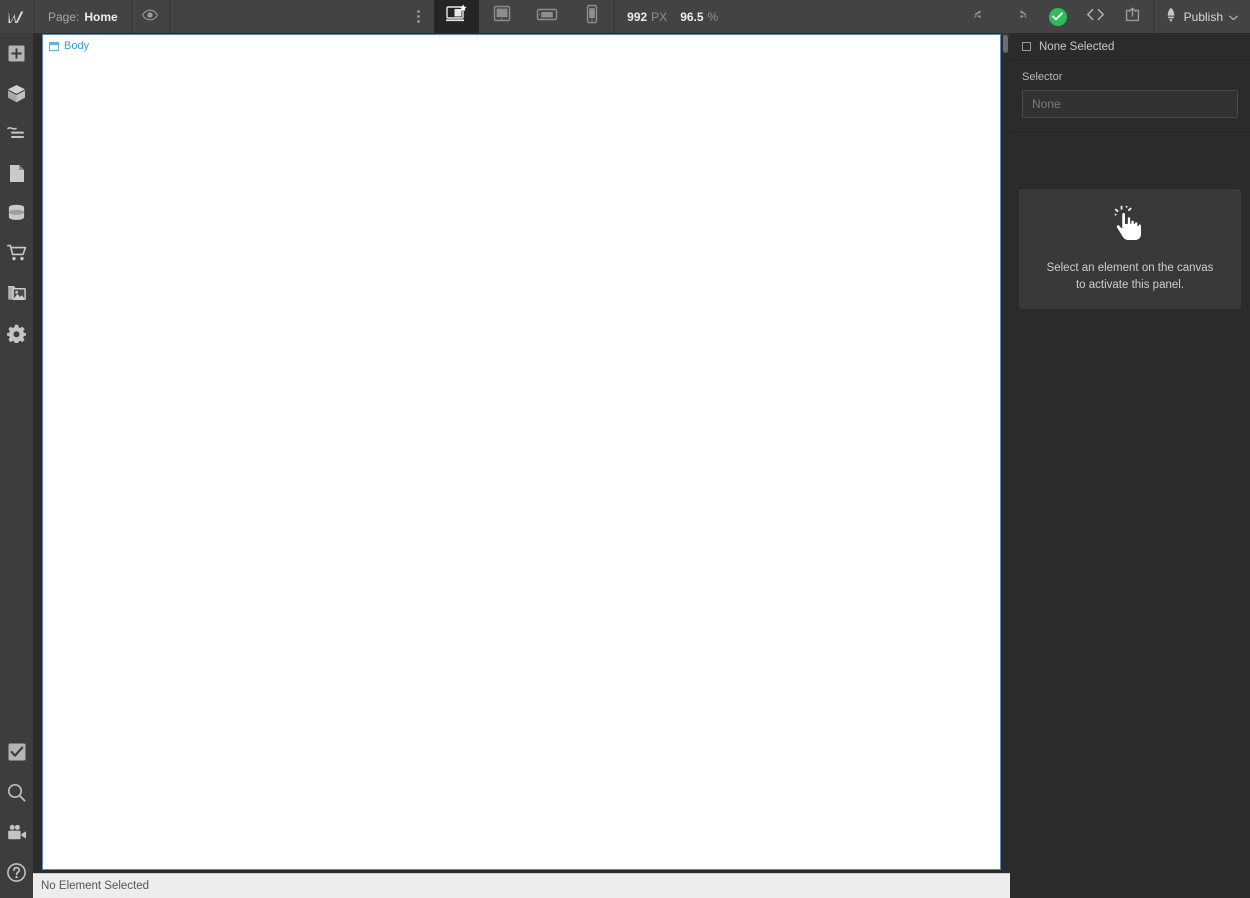 Image resolution: width=1250 pixels, height=898 pixels. Describe the element at coordinates (95, 886) in the screenshot. I see `status-bar-text: No Element Selected` at that location.